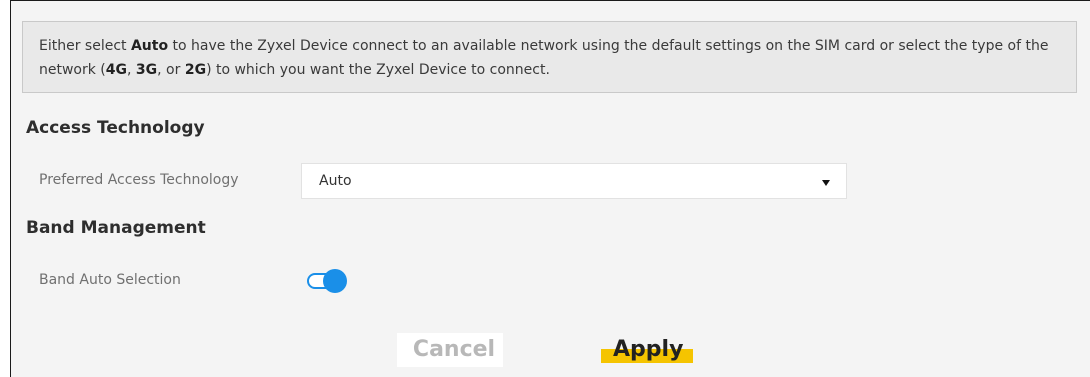 This screenshot has width=1090, height=377. Describe the element at coordinates (149, 46) in the screenshot. I see `info-bold-auto: Auto` at that location.